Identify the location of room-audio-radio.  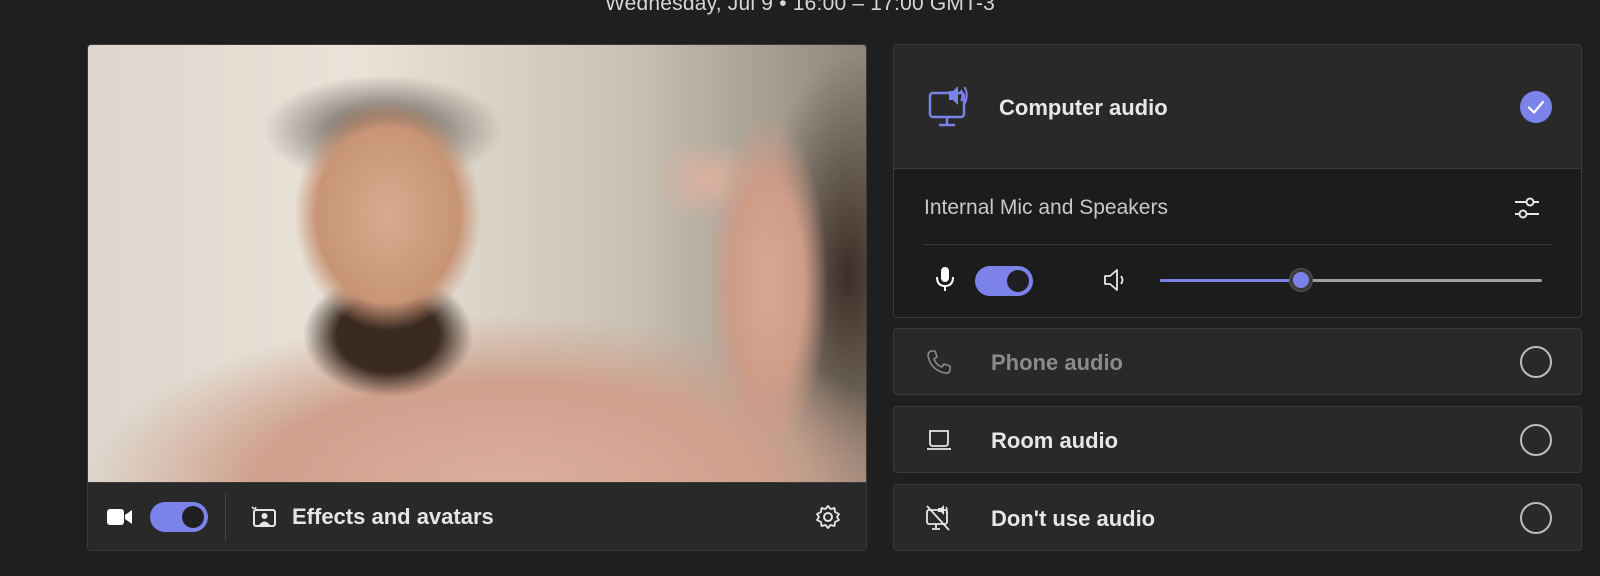
(1536, 440).